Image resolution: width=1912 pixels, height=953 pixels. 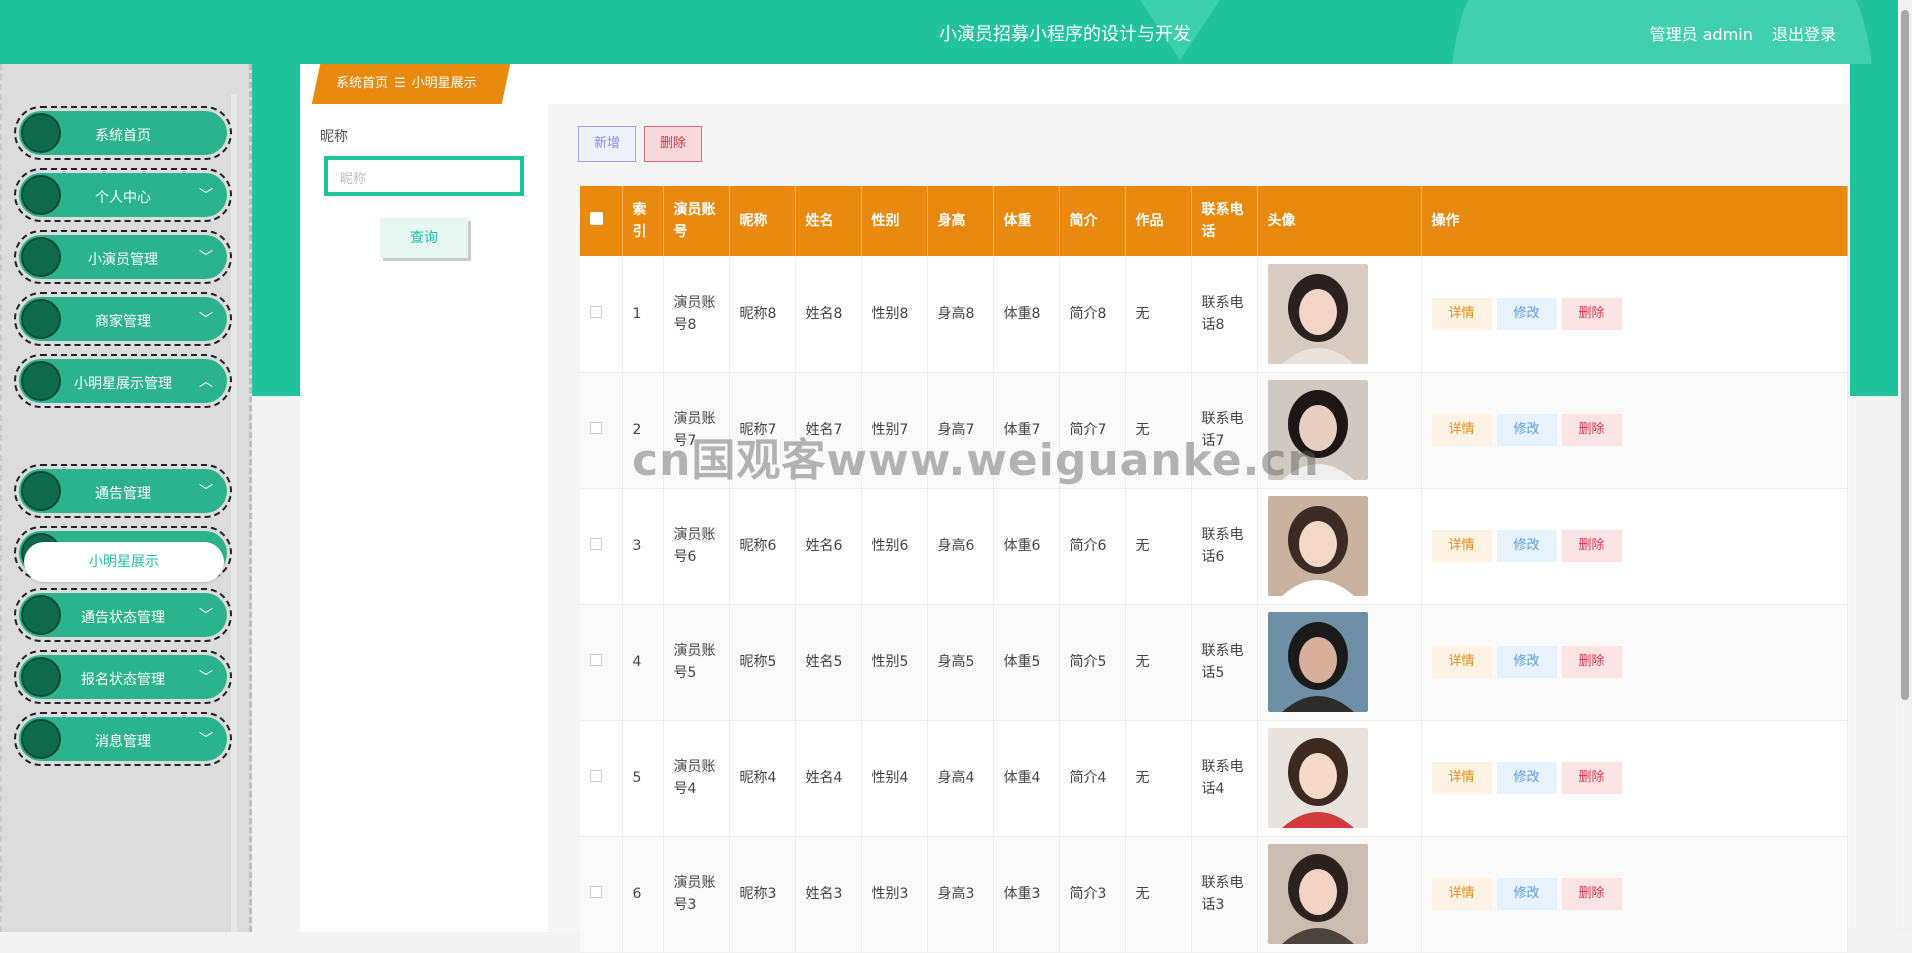 I want to click on row-select-cell, so click(x=601, y=894).